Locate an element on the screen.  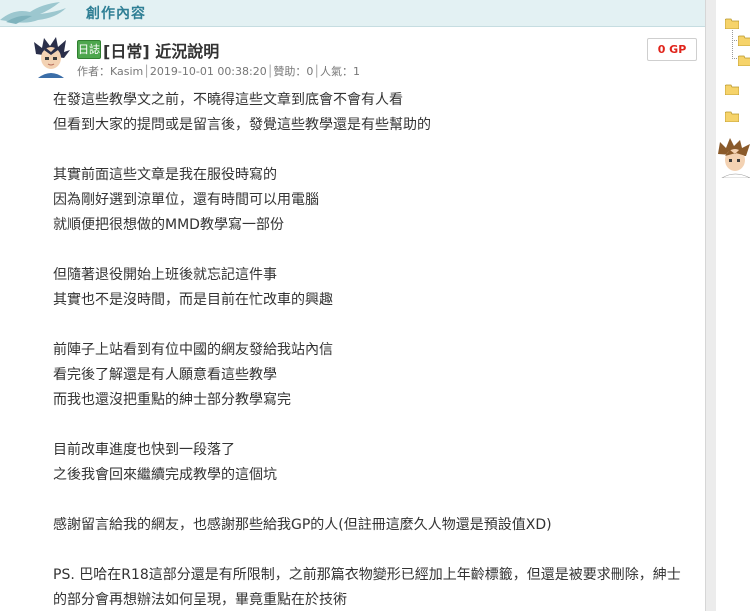
body-line: 在發這些教學文之前，不曉得這些文章到底會不會有人看 is located at coordinates (228, 100).